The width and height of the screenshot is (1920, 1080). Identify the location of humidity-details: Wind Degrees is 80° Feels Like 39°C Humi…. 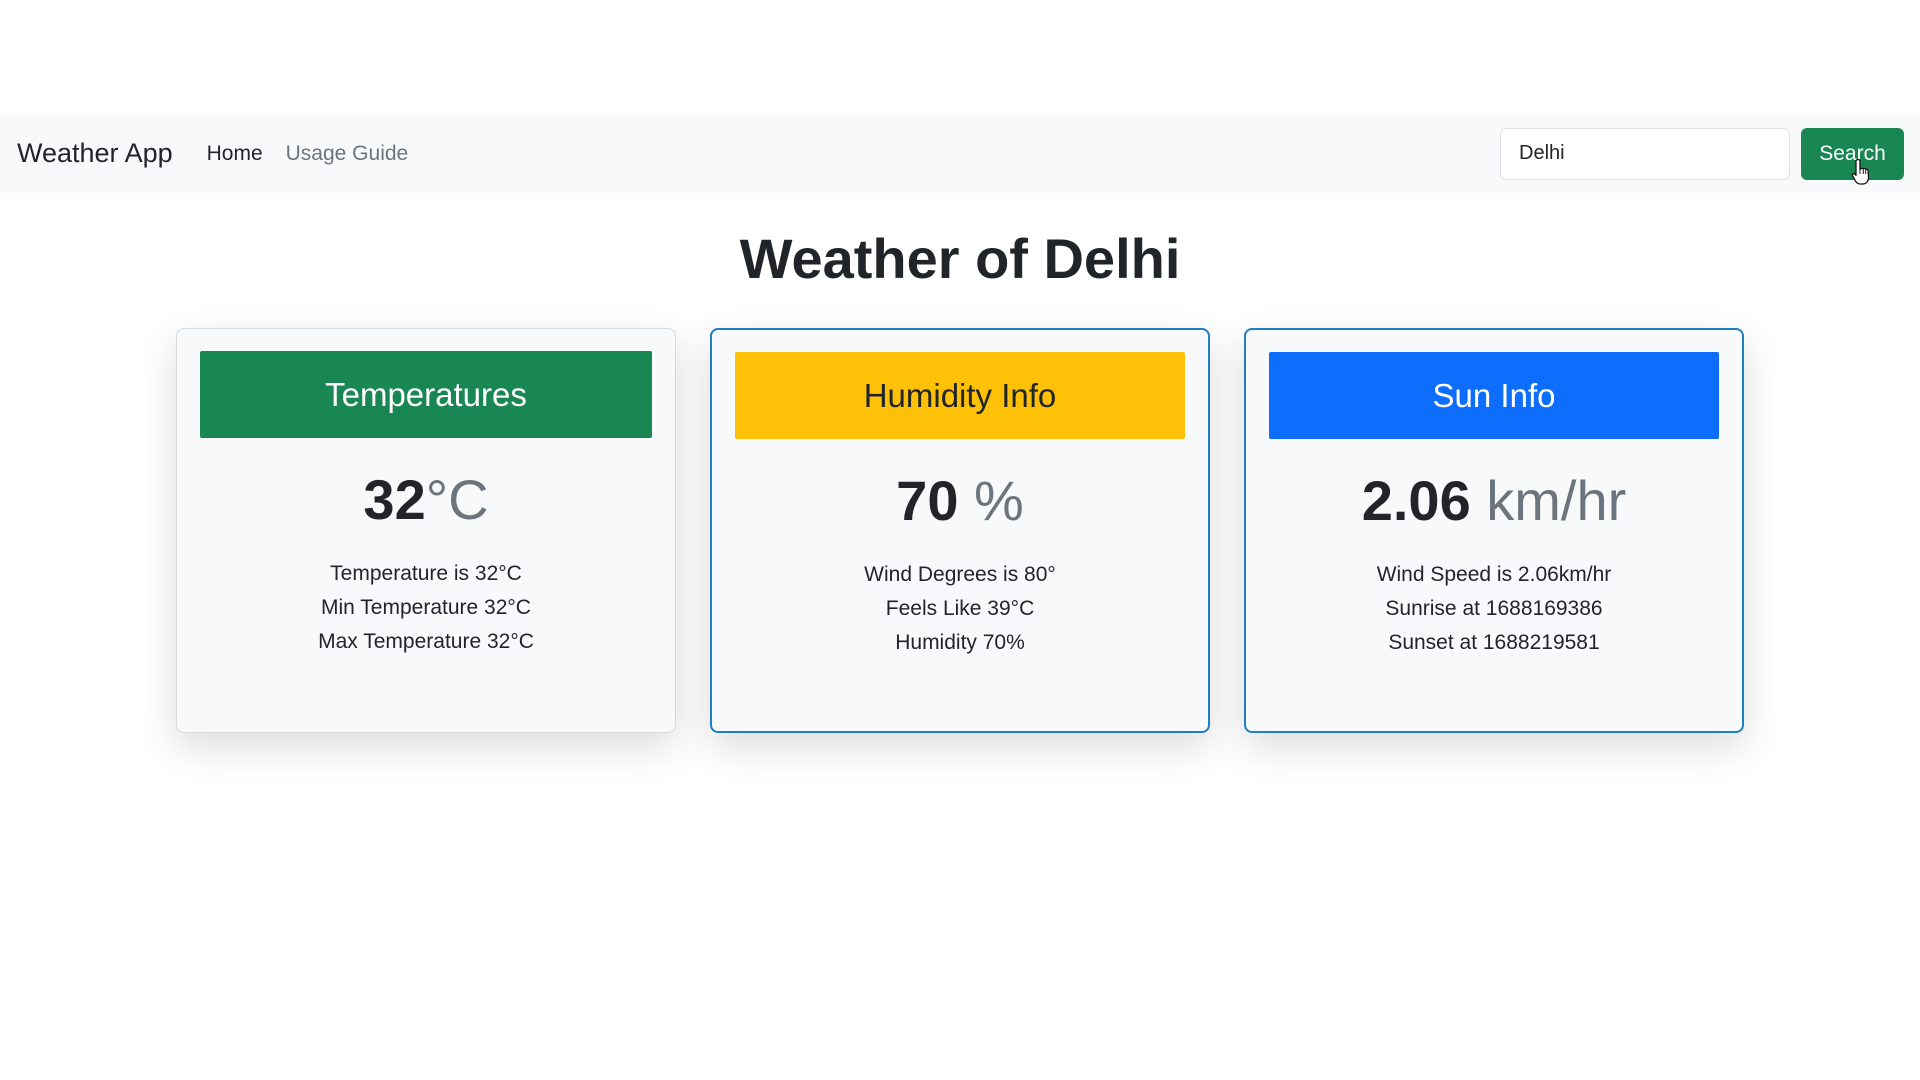
(960, 609).